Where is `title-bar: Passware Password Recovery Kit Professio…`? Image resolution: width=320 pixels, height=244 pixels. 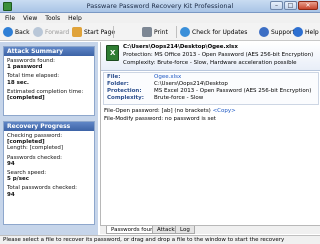
title-bar: Passware Password Recovery Kit Professio… is located at coordinates (160, 6).